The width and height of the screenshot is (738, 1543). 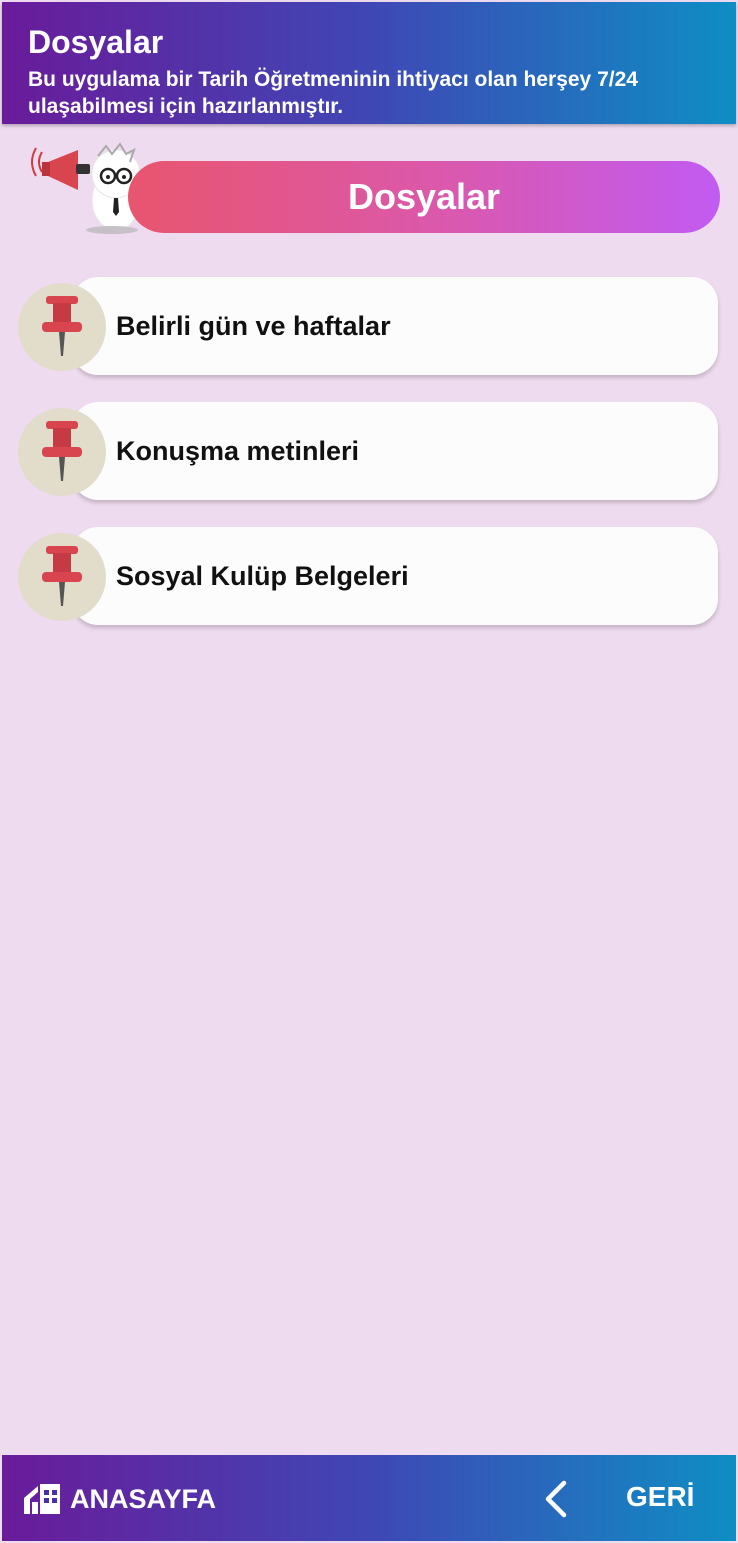 I want to click on back-button: GERİ, so click(x=622, y=1499).